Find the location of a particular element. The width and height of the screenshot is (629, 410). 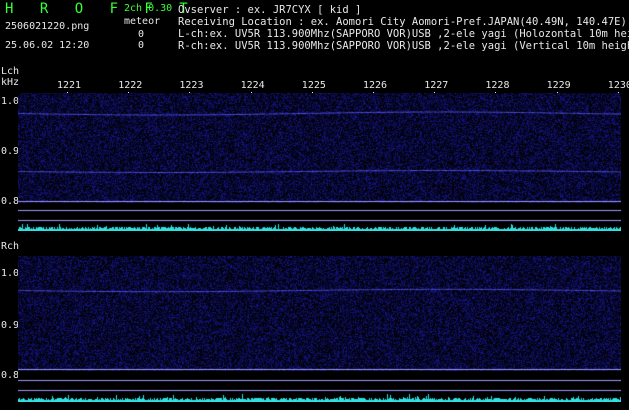

lch-label: Lch is located at coordinates (10, 71).